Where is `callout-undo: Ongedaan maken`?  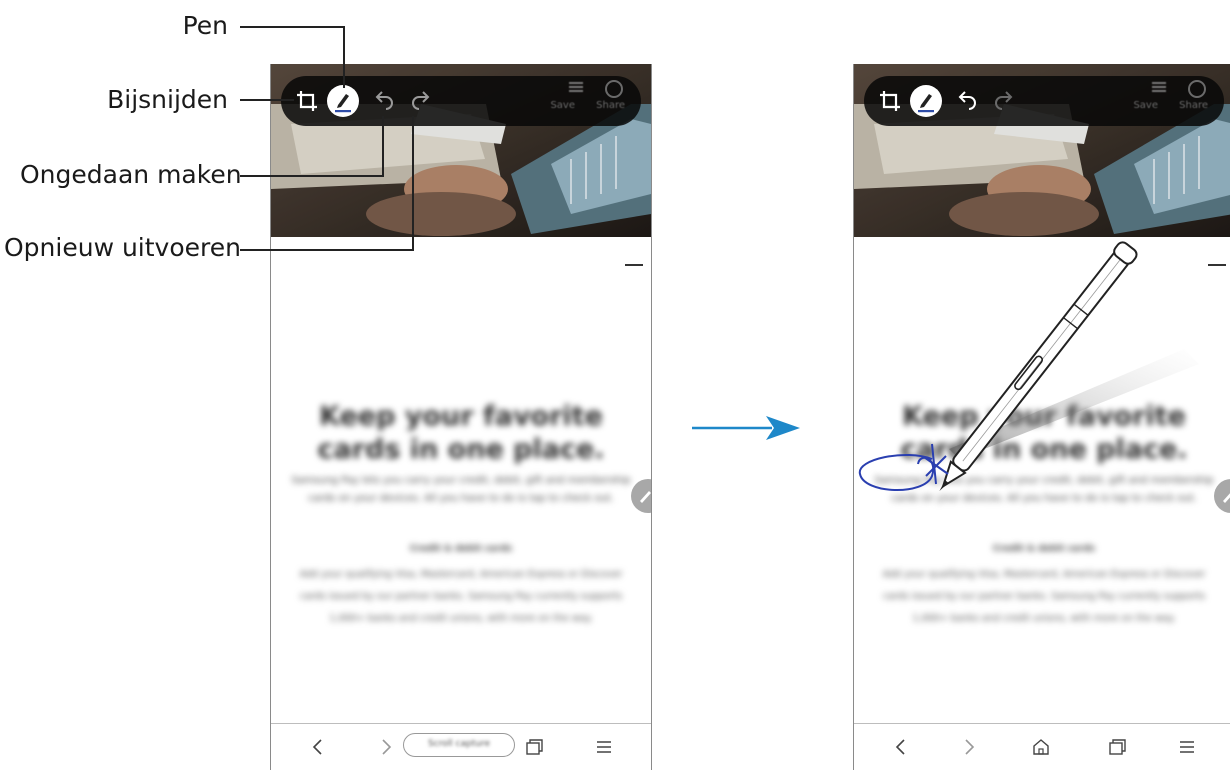
callout-undo: Ongedaan maken is located at coordinates (131, 174).